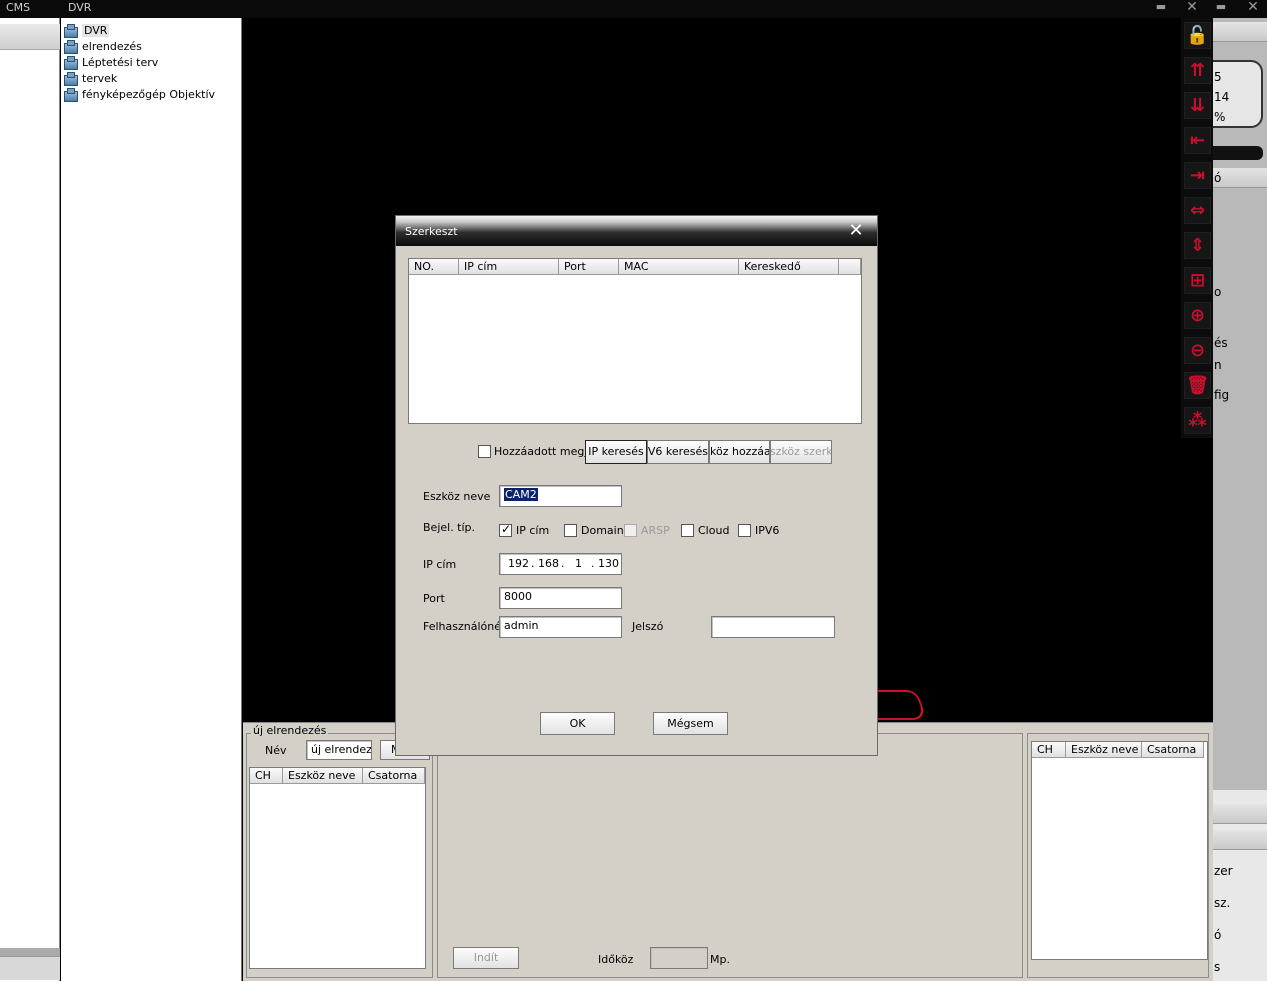 This screenshot has height=981, width=1267. I want to click on tree-item-dvr: DVR, so click(86, 30).